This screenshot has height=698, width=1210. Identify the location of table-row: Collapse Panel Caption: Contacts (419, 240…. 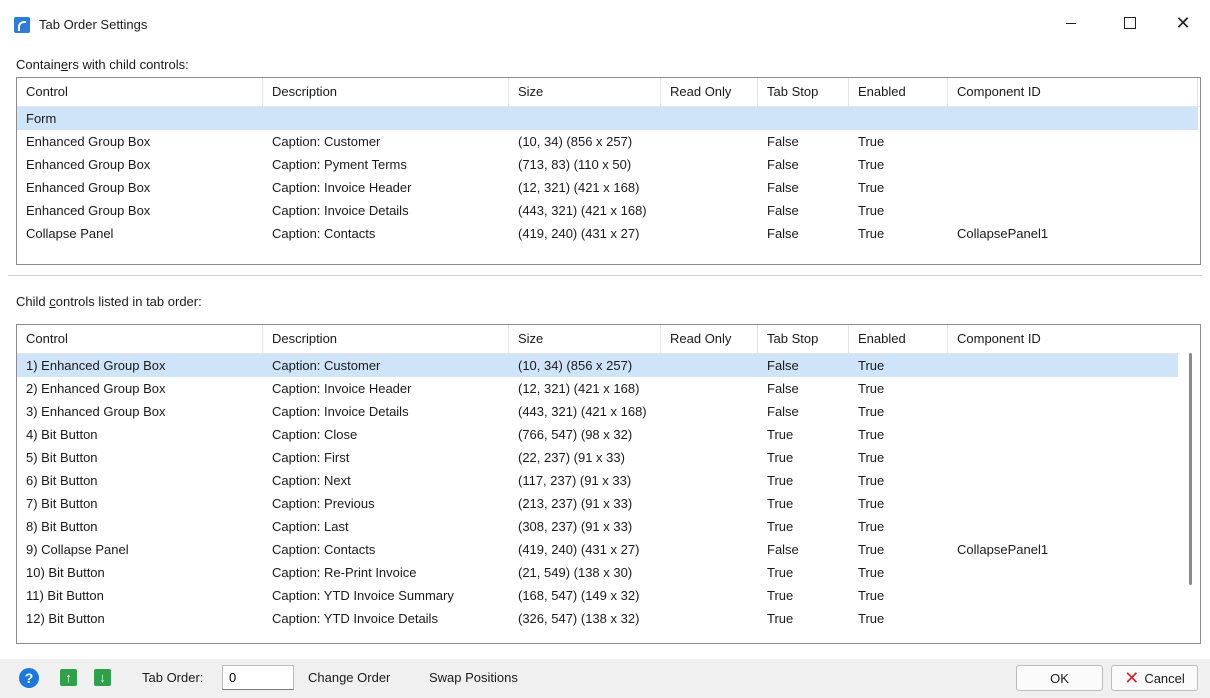
(607, 233).